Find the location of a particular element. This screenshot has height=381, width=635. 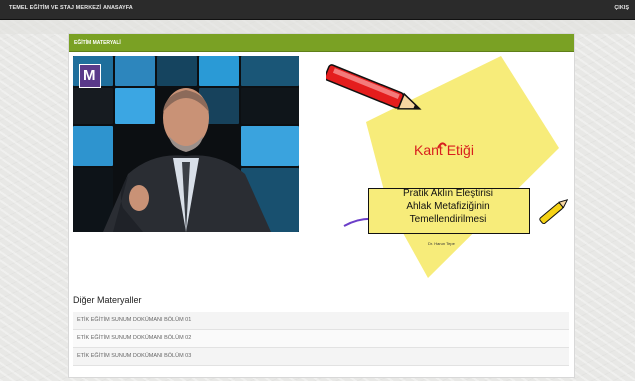

material-row: ETİK EĞİTİM SUNUM DOKÜMANI BÖLÜM 03 is located at coordinates (321, 357).